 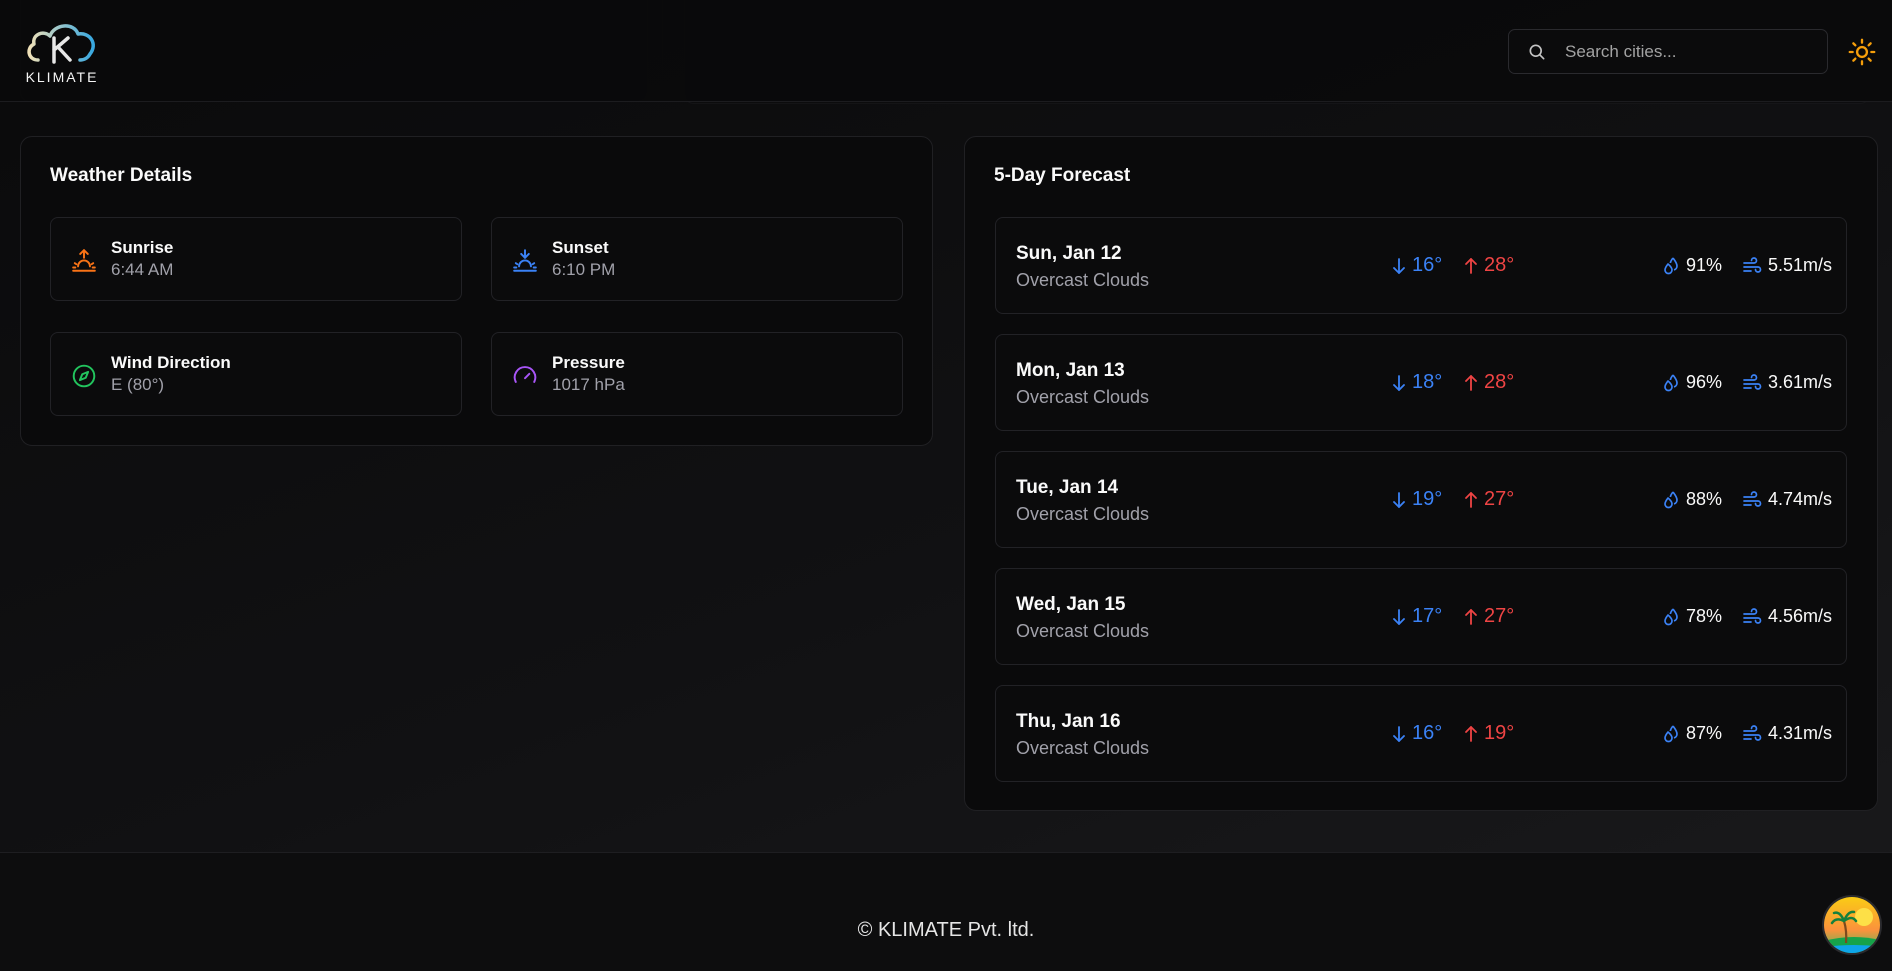 I want to click on min-temp: 17°, so click(x=1416, y=616).